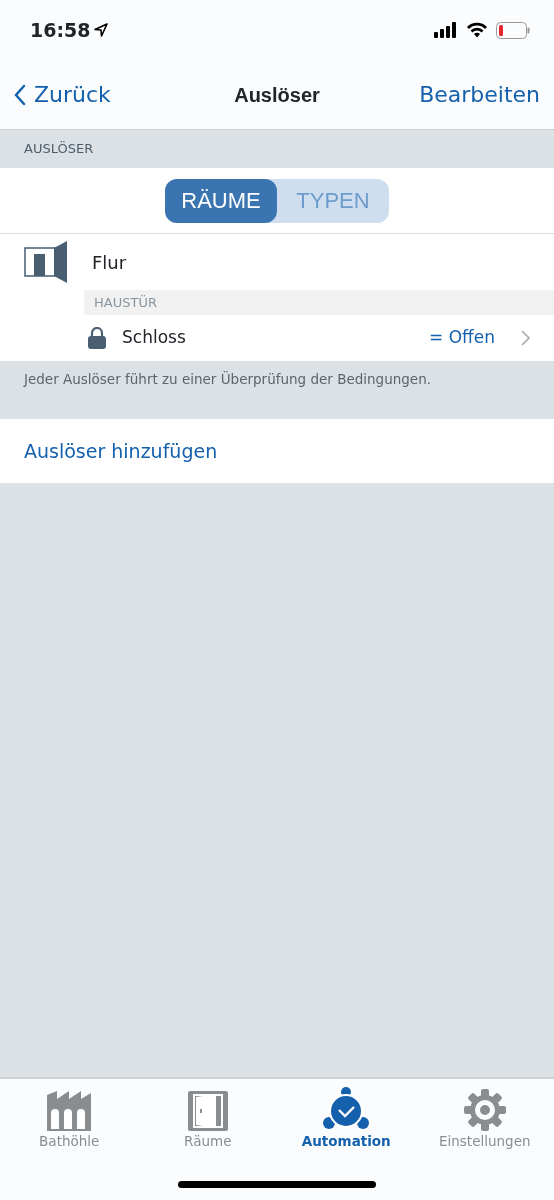  What do you see at coordinates (346, 1139) in the screenshot?
I see `tab-bar-item: Automation` at bounding box center [346, 1139].